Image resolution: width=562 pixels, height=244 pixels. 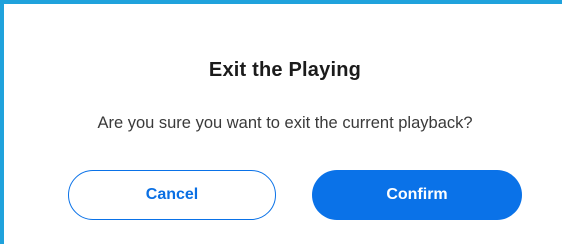 What do you see at coordinates (285, 70) in the screenshot?
I see `dialog-title: Exit the Playing` at bounding box center [285, 70].